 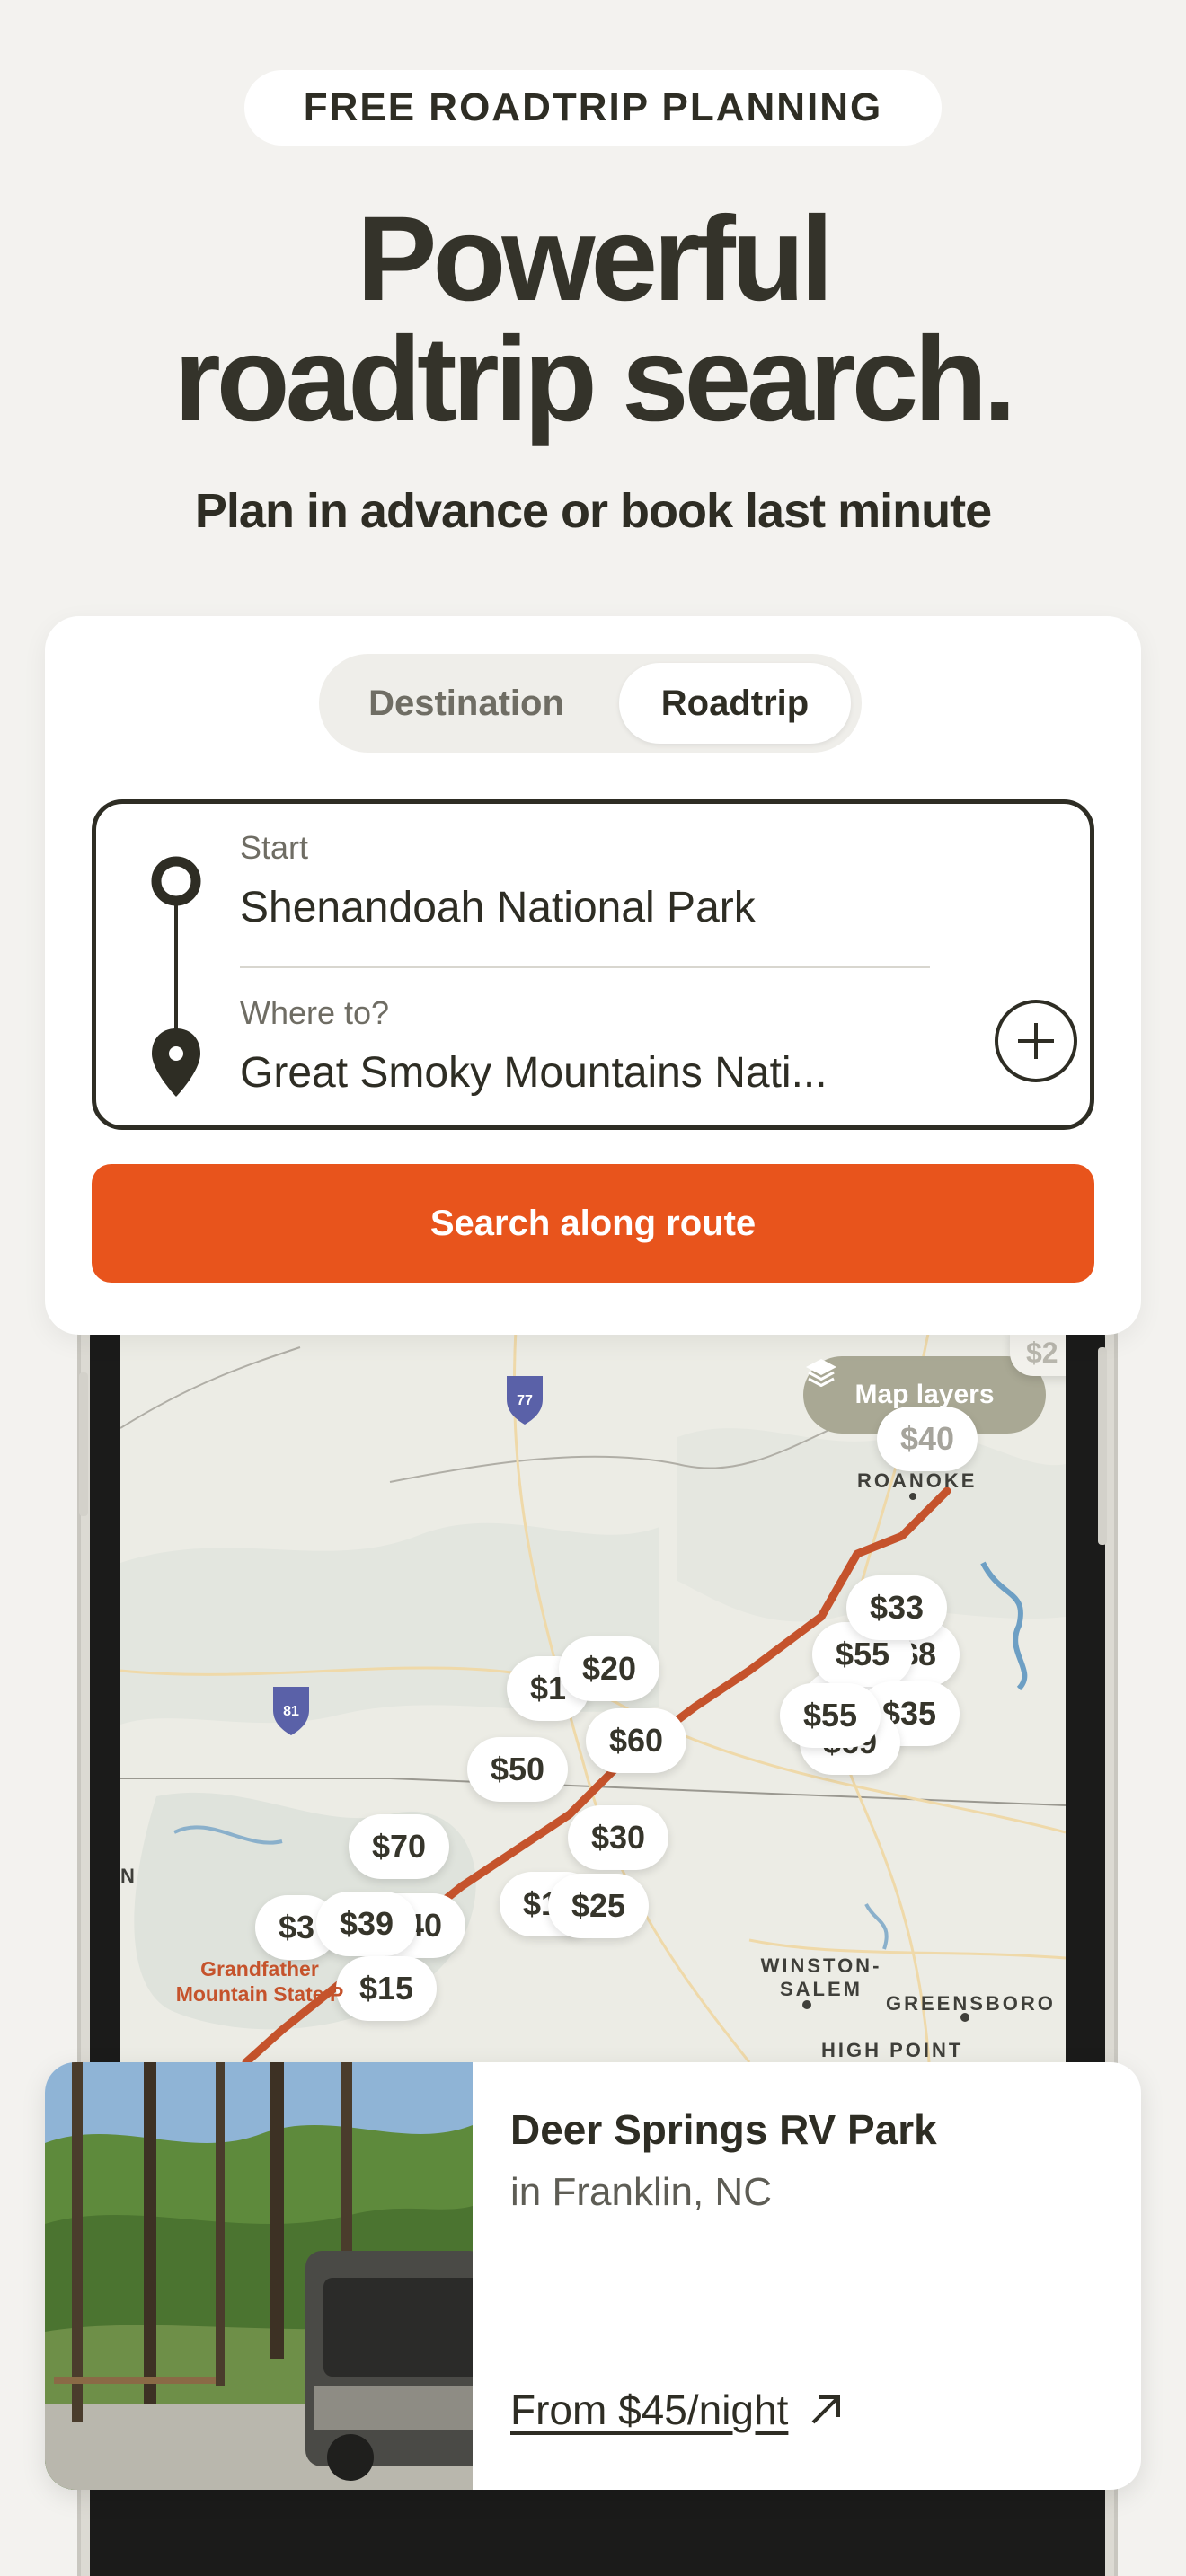 What do you see at coordinates (259, 1981) in the screenshot?
I see `map-place-label: Grandfather Mountain State P` at bounding box center [259, 1981].